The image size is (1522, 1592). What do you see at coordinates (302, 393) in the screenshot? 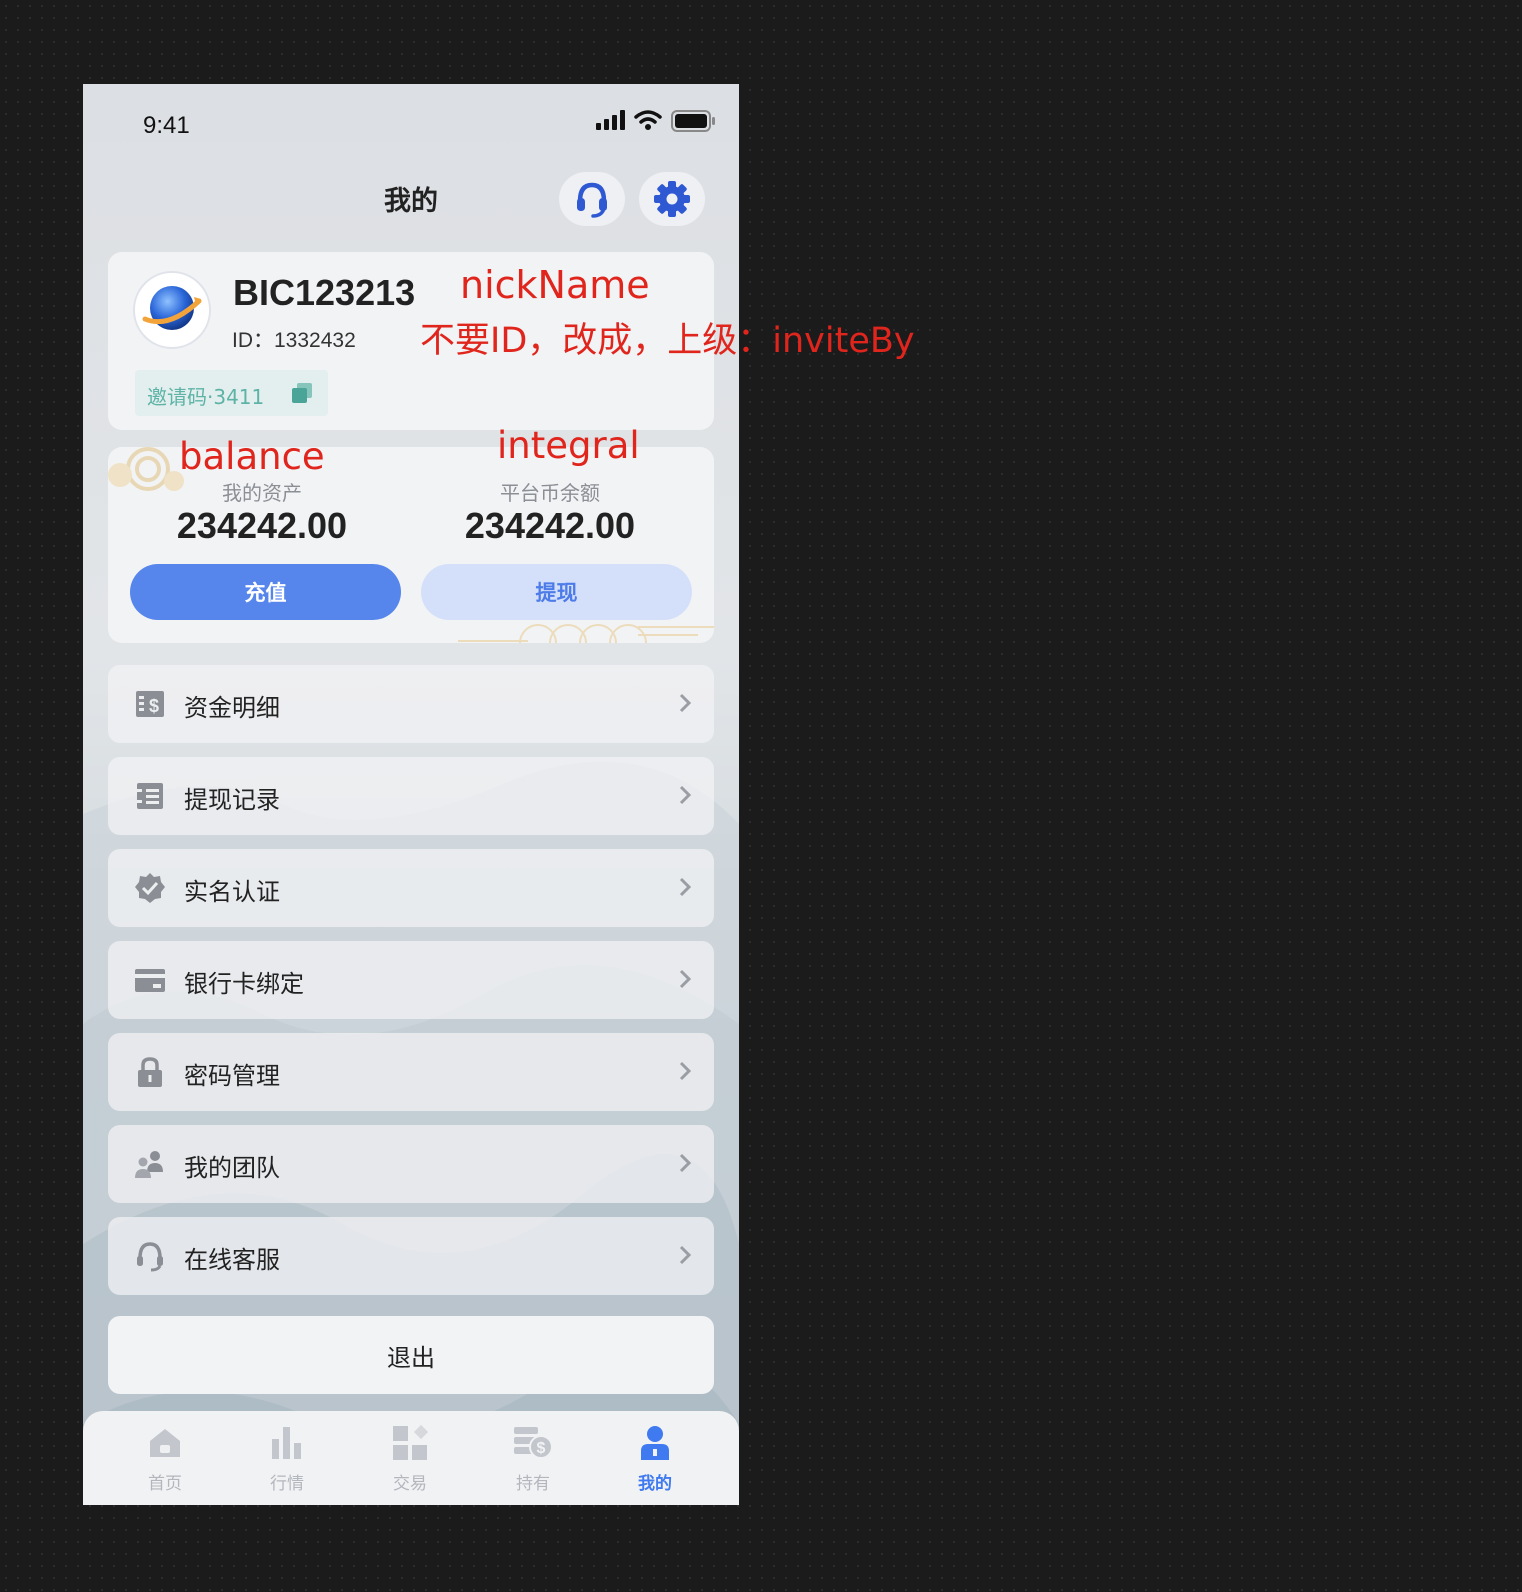
I see `copy-icon` at bounding box center [302, 393].